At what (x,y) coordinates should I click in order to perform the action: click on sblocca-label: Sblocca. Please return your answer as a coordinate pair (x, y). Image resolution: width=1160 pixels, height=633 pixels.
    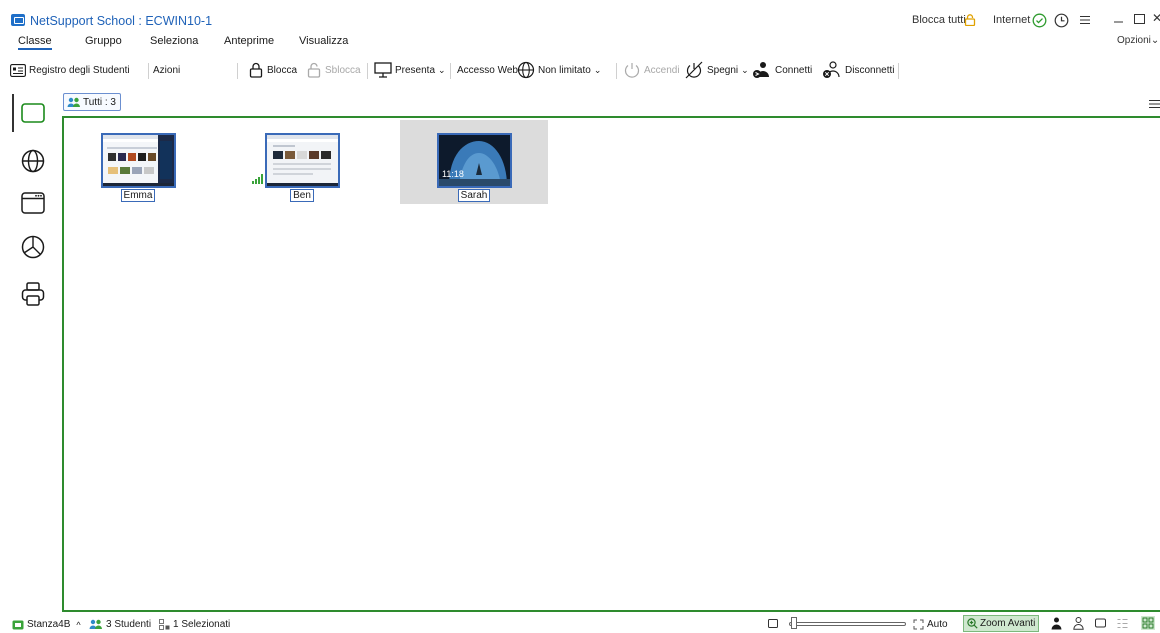
    Looking at the image, I should click on (343, 70).